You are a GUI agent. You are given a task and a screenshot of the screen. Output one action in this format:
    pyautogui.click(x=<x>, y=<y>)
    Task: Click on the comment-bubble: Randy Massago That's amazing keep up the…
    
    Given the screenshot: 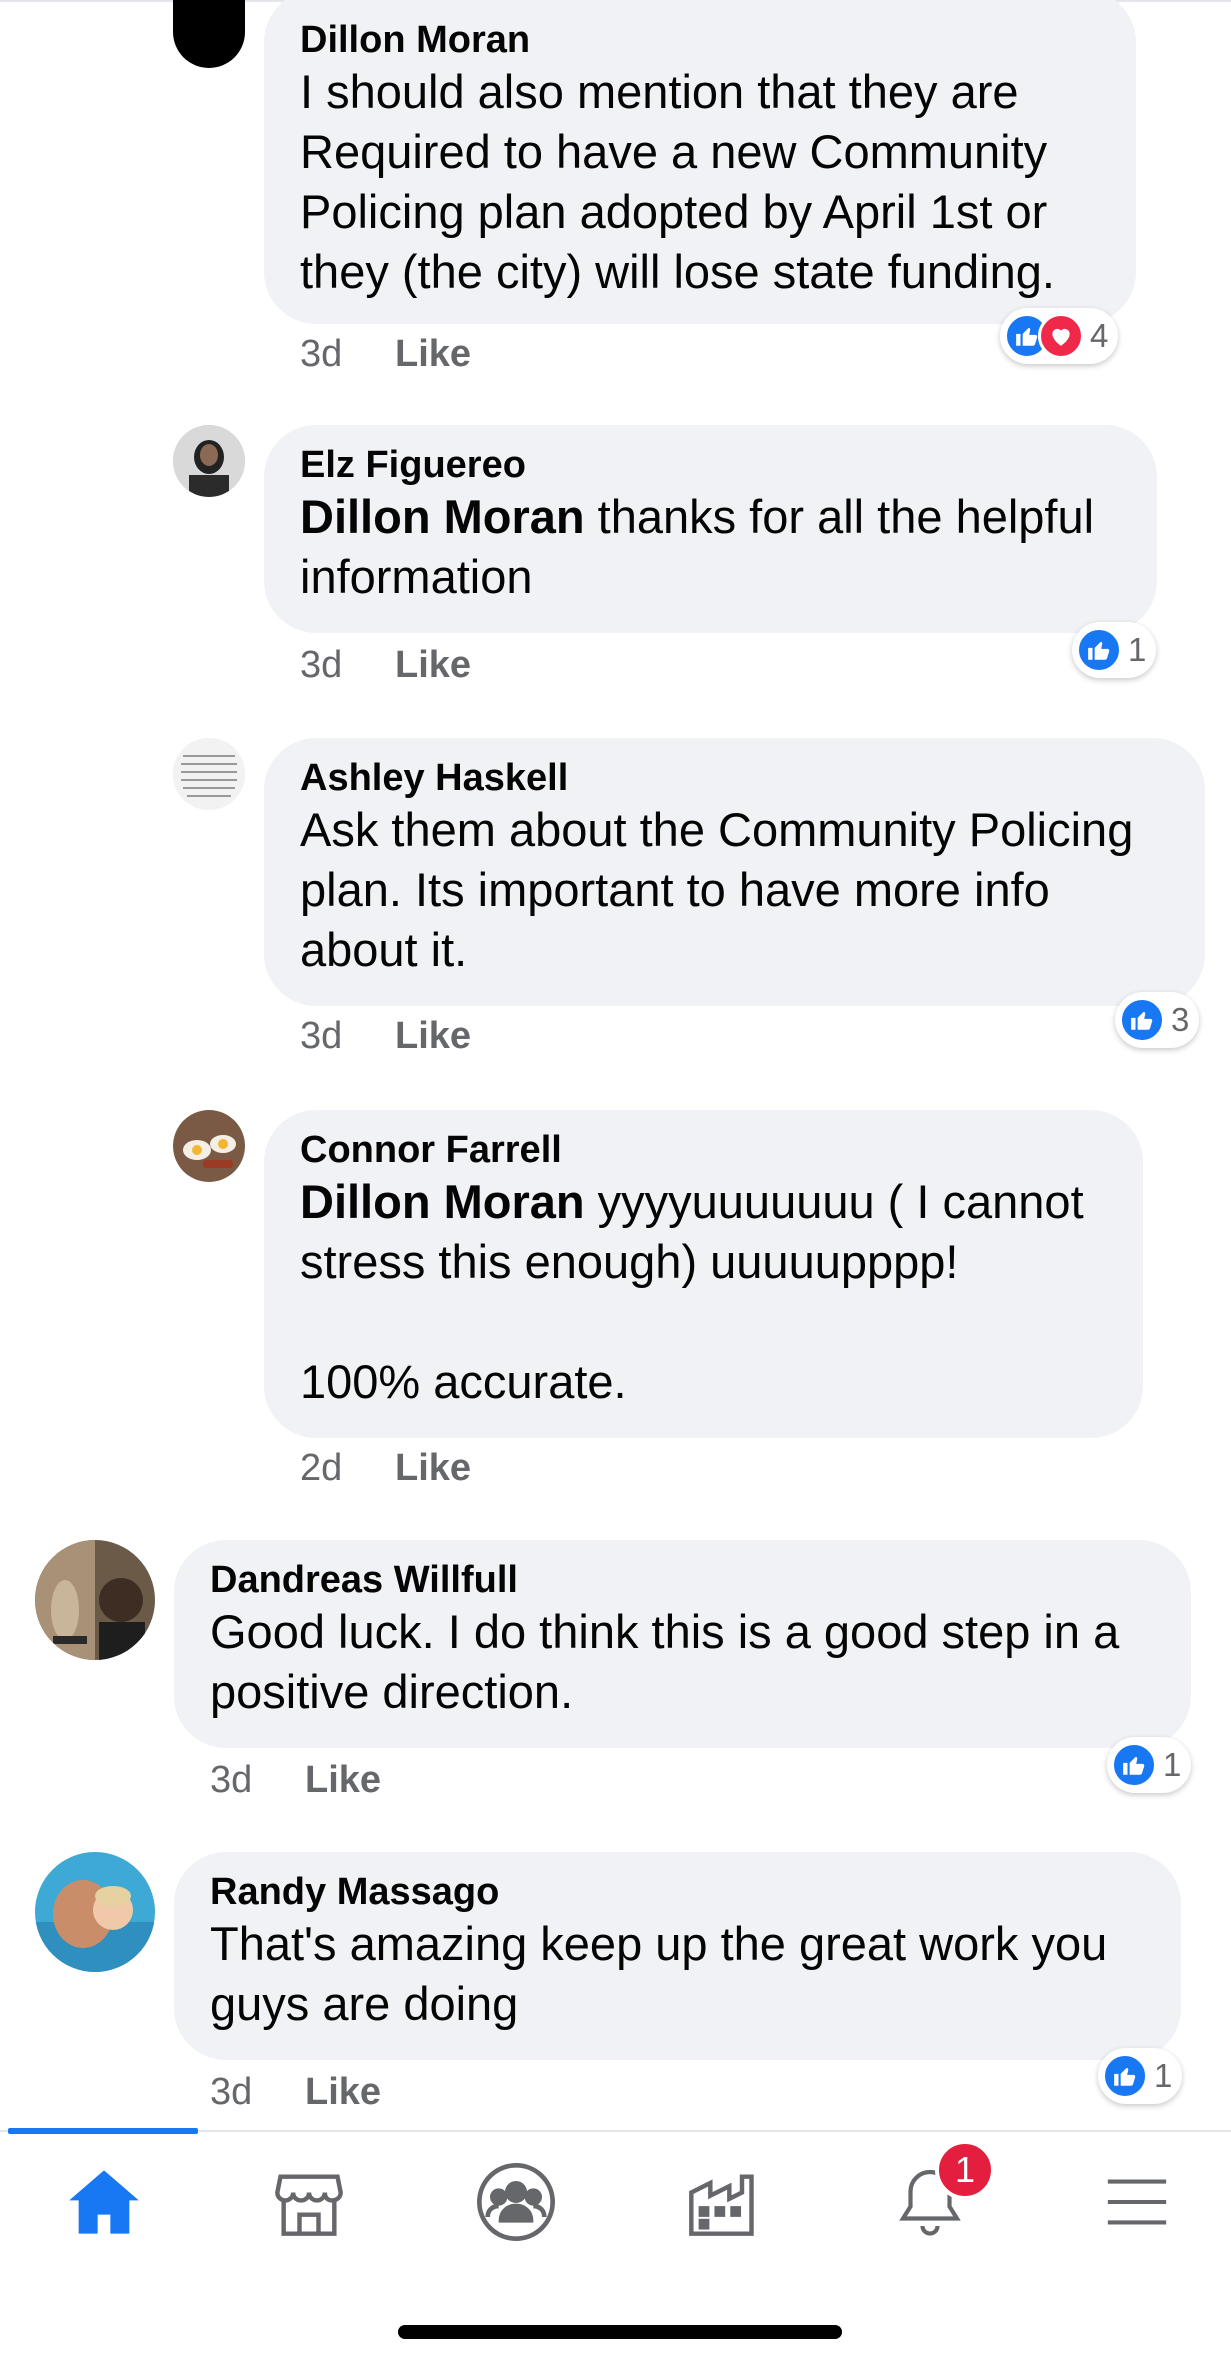 What is the action you would take?
    pyautogui.click(x=677, y=1956)
    